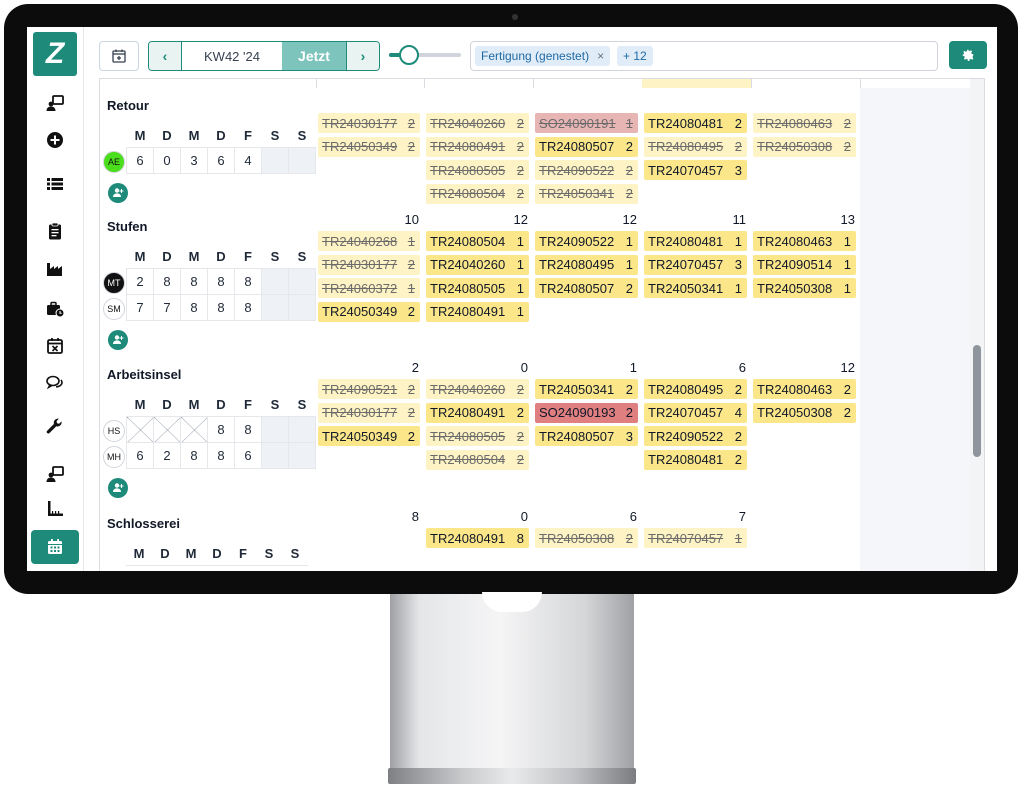  I want to click on order-item: TR24080495 1, so click(586, 264).